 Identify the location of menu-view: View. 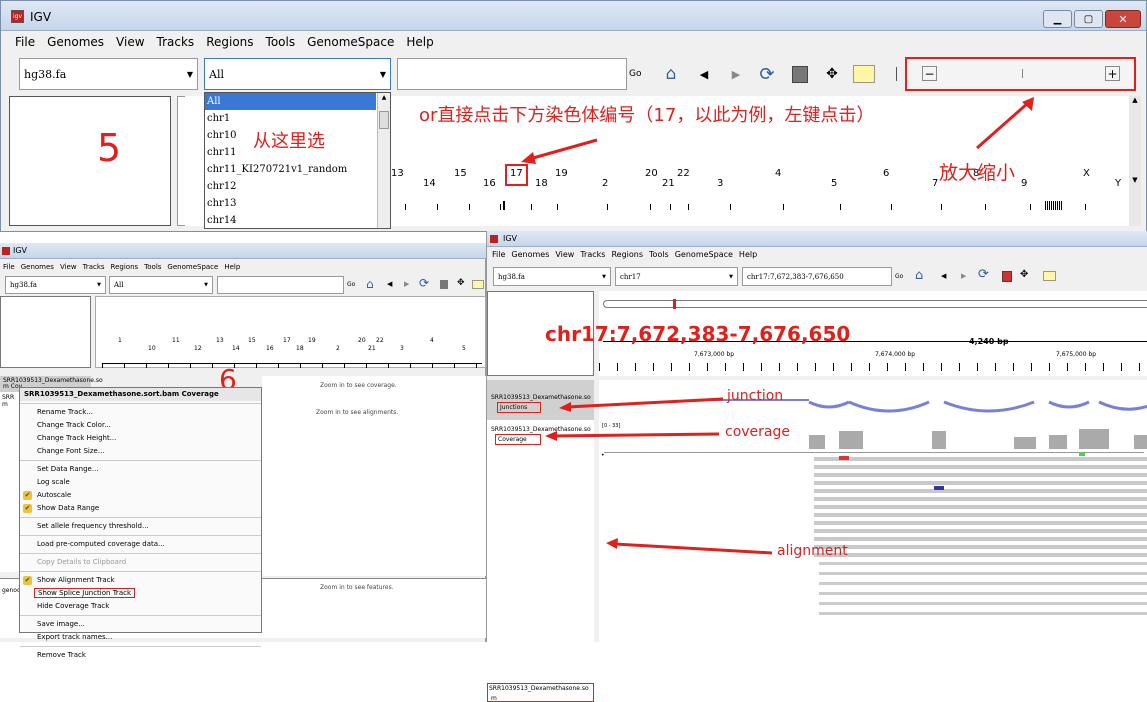
(68, 267).